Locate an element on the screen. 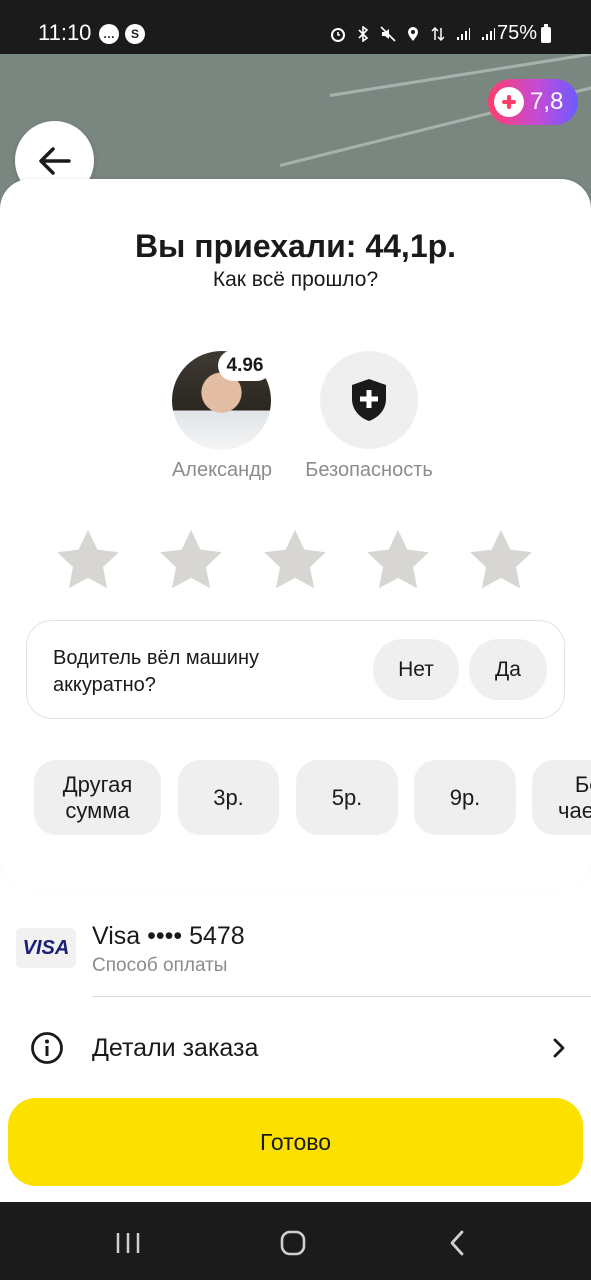 The height and width of the screenshot is (1280, 591). location-icon is located at coordinates (413, 34).